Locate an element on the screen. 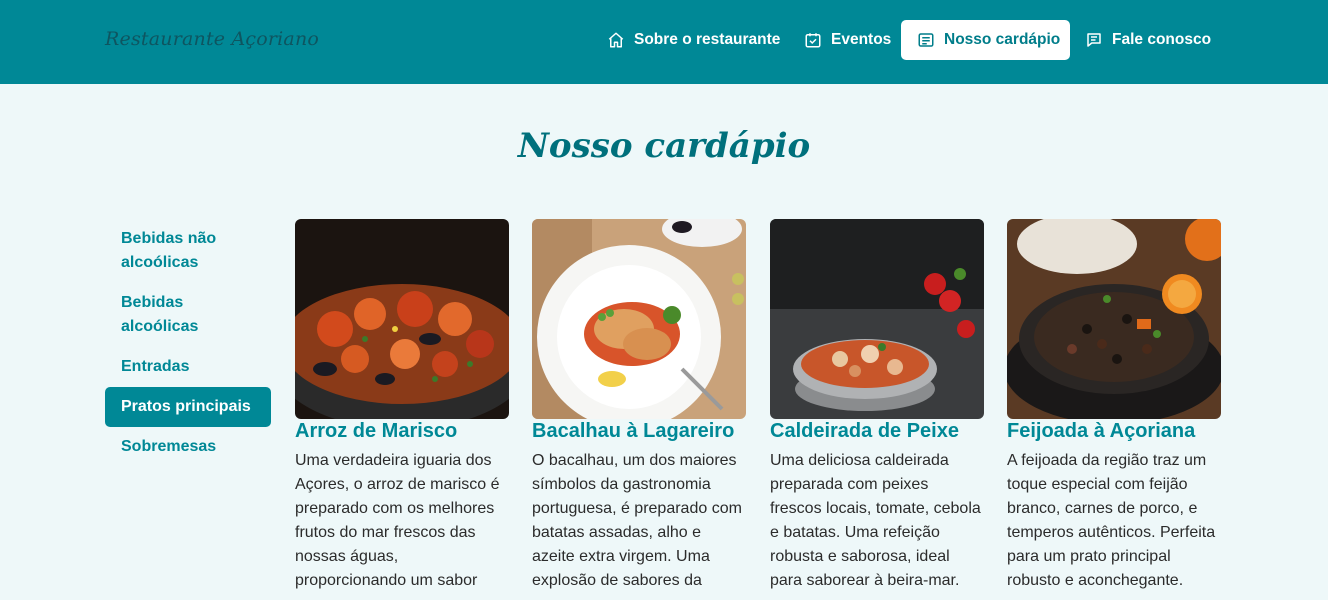 This screenshot has width=1328, height=600. nav-item-label: Fale conosco is located at coordinates (1162, 39).